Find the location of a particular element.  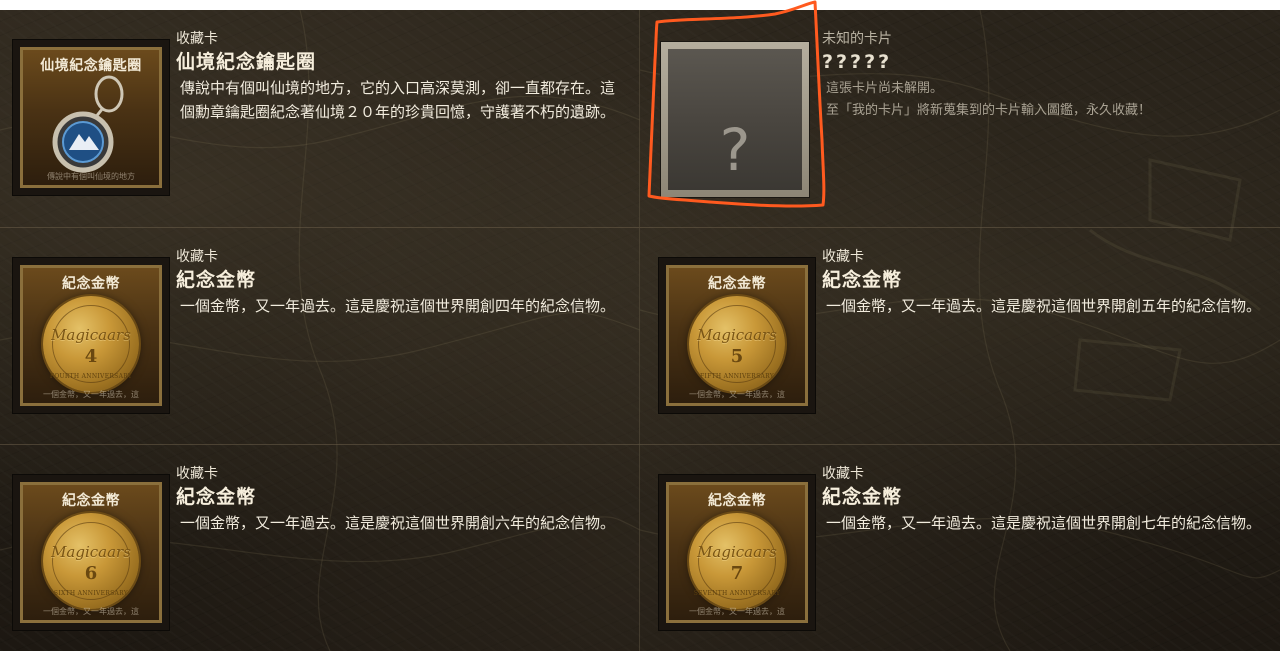

question-mark-icon: ? is located at coordinates (735, 150).